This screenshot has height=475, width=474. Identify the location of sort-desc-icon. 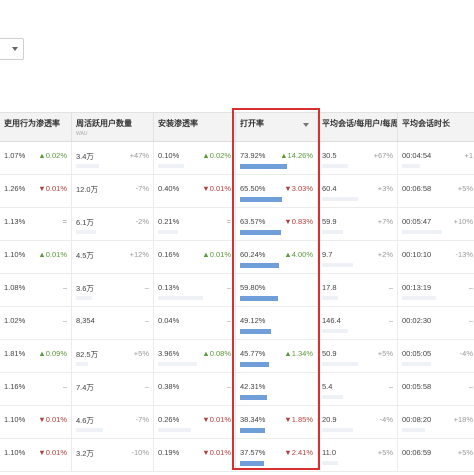
(306, 125).